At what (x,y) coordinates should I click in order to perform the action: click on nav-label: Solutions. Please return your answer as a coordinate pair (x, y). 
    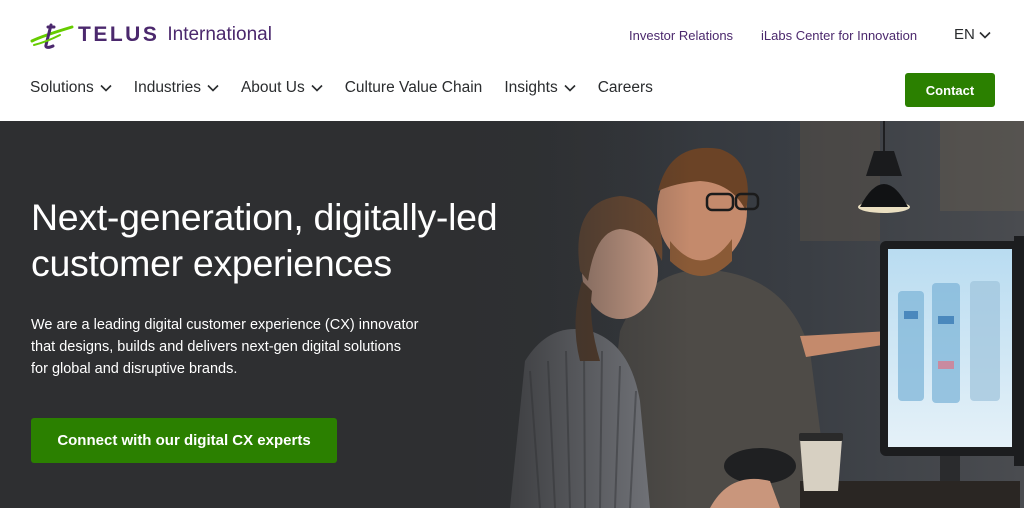
    Looking at the image, I should click on (62, 87).